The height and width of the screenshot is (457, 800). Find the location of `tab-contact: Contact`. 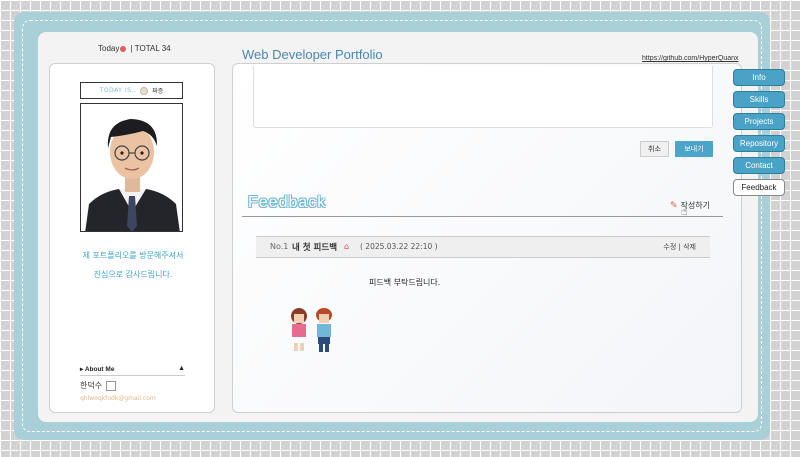

tab-contact: Contact is located at coordinates (759, 165).